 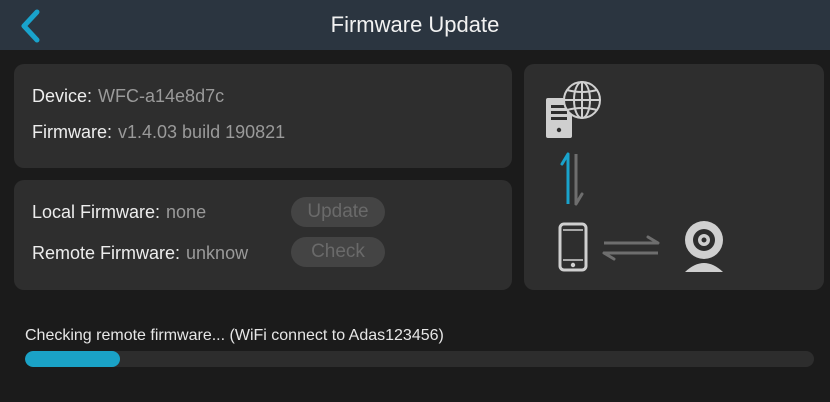 I want to click on device-row: Device: WFC-a14e8d7c, so click(x=128, y=96).